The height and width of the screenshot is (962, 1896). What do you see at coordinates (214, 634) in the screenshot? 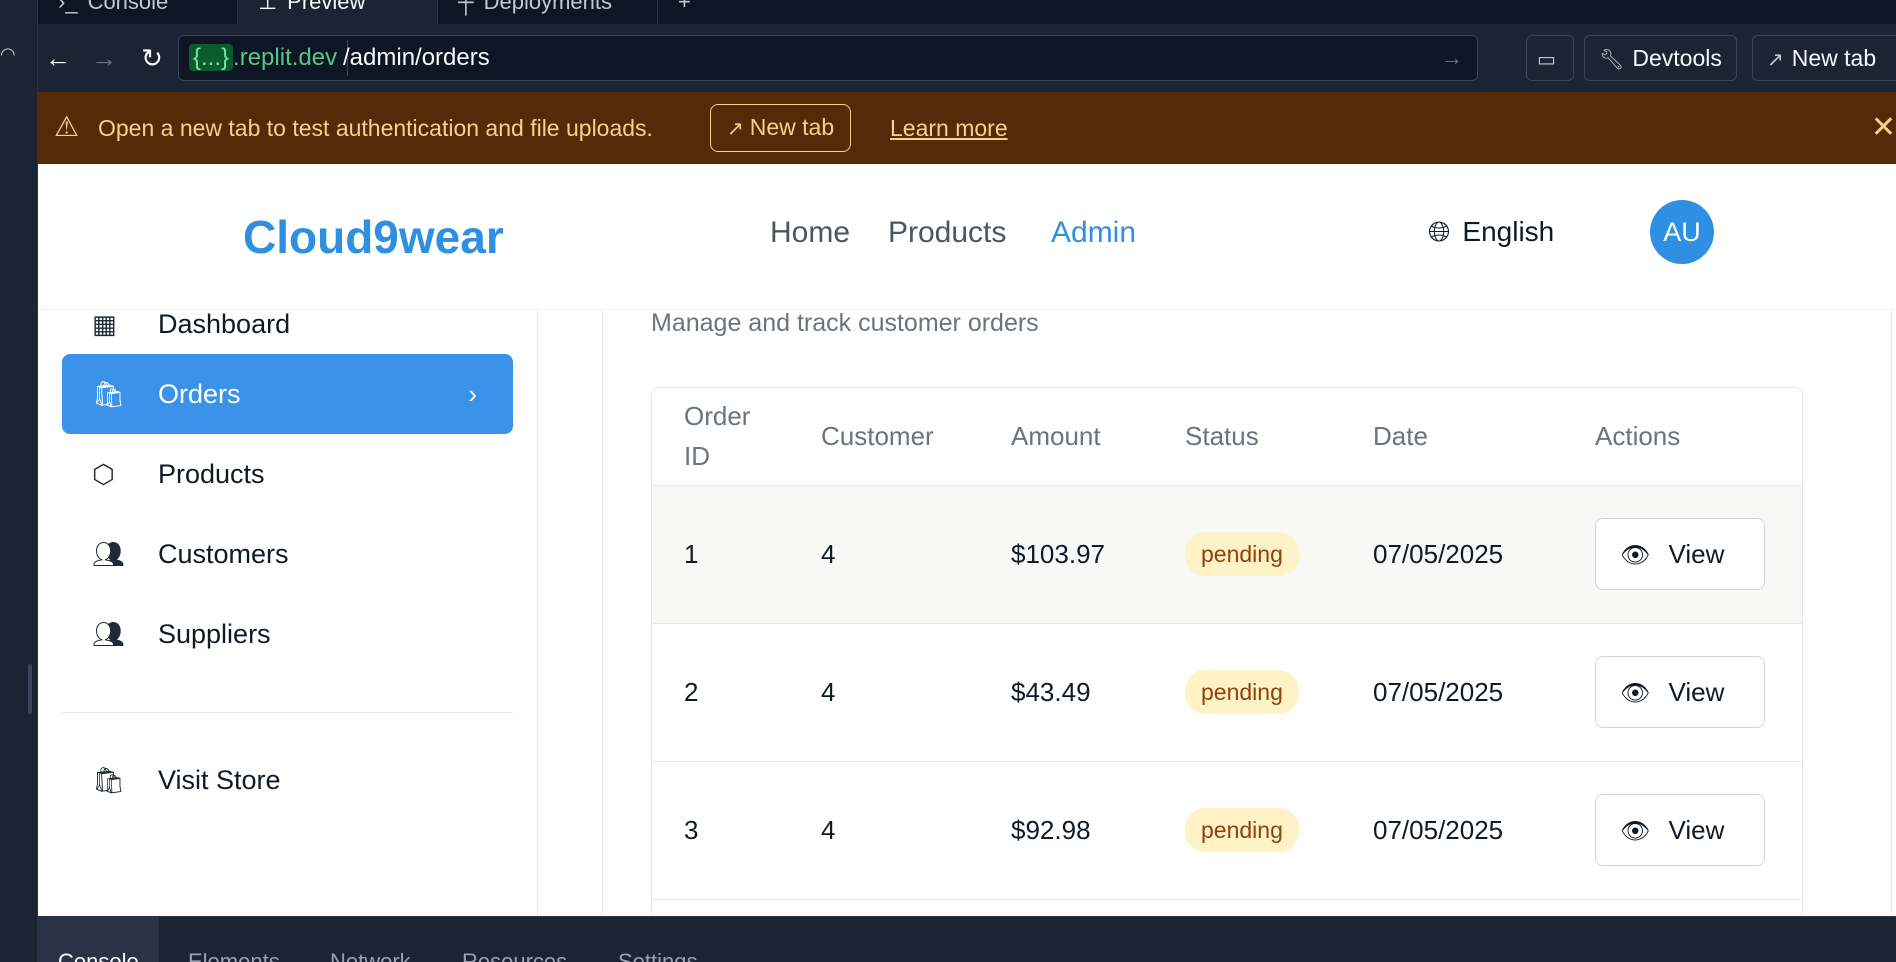
I see `sidebar-item-label: Suppliers` at bounding box center [214, 634].